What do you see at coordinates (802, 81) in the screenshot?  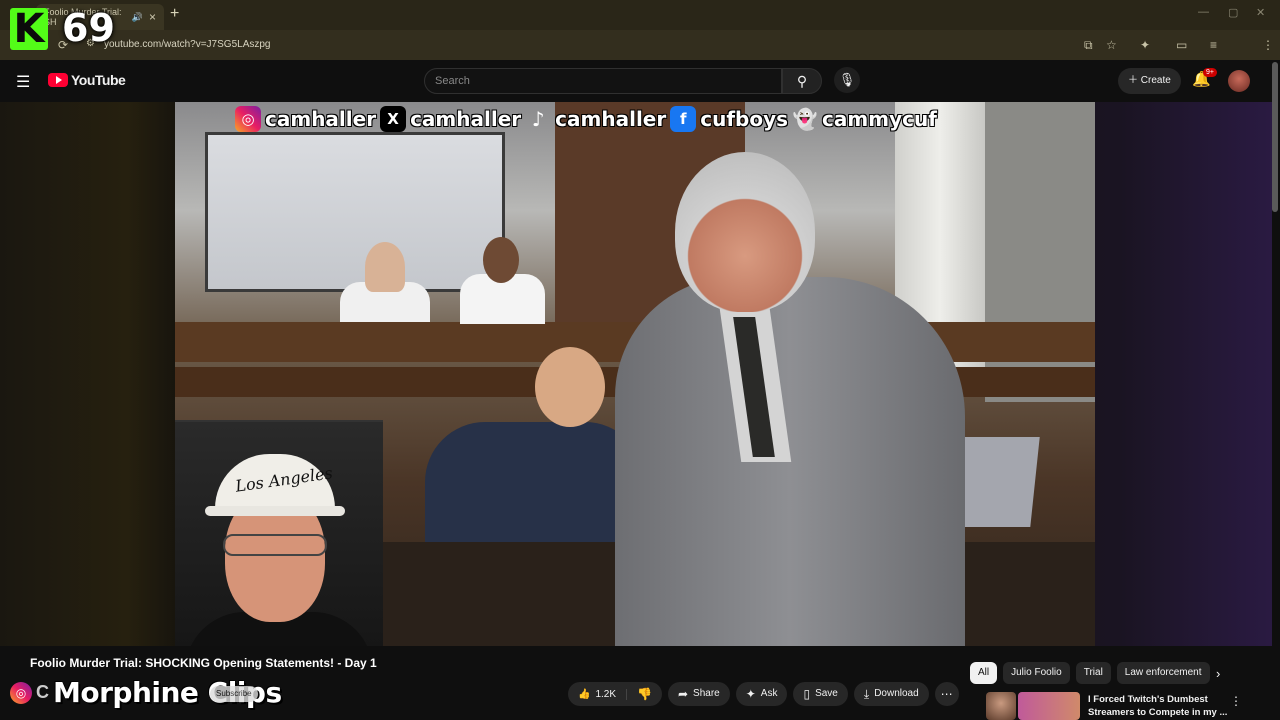 I see `search-icon: ⚲` at bounding box center [802, 81].